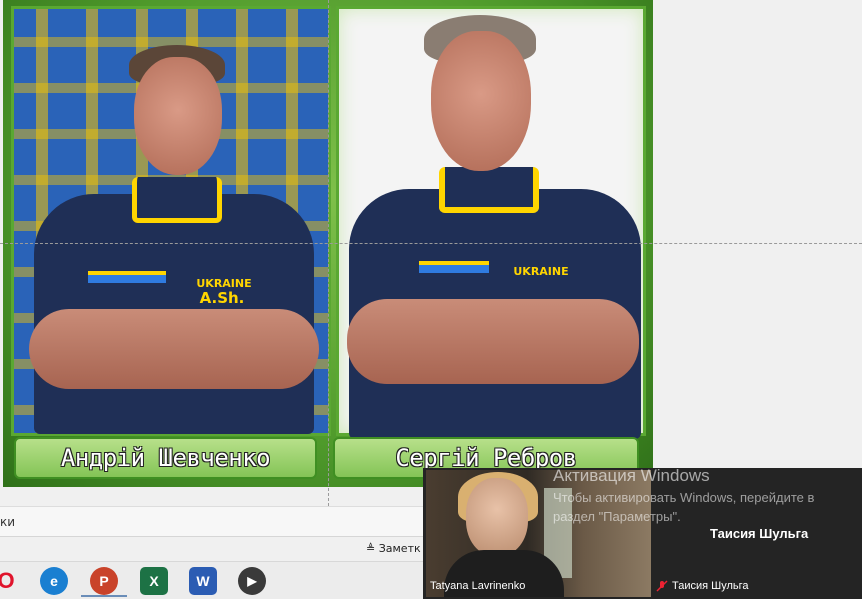 This screenshot has height=599, width=862. What do you see at coordinates (203, 581) in the screenshot?
I see `word-icon: W` at bounding box center [203, 581].